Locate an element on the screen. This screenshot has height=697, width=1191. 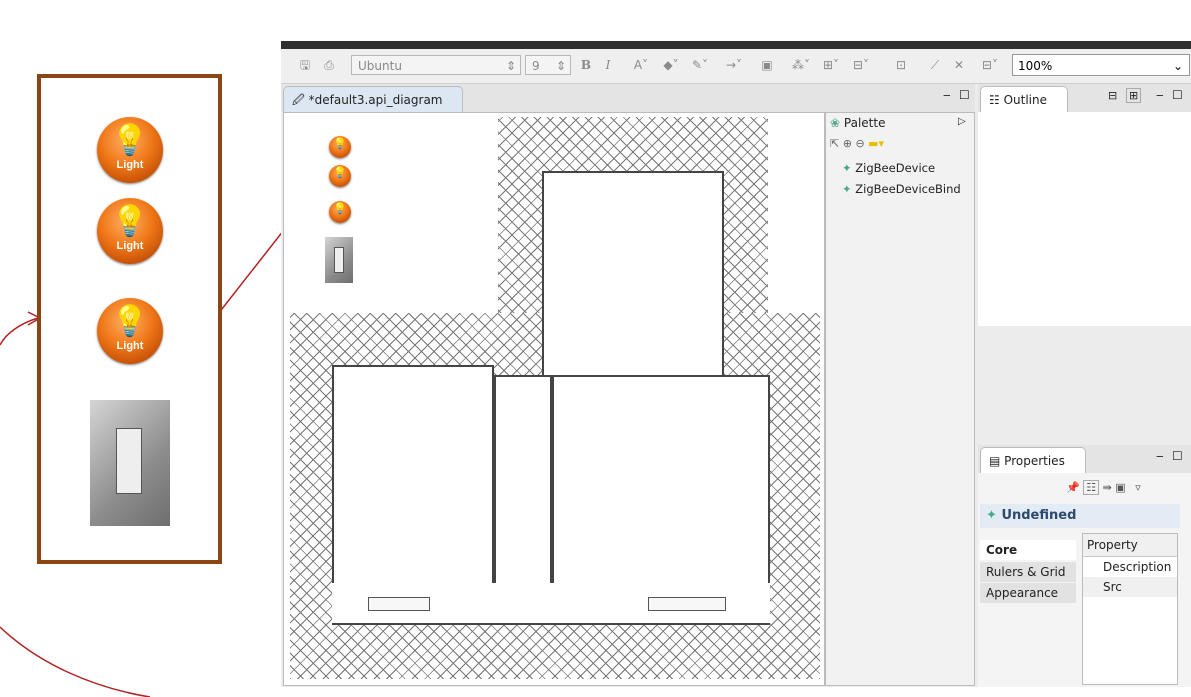
properties-tabbar: ▤ Properties ⊠ ‒ ☐ is located at coordinates (1084, 469).